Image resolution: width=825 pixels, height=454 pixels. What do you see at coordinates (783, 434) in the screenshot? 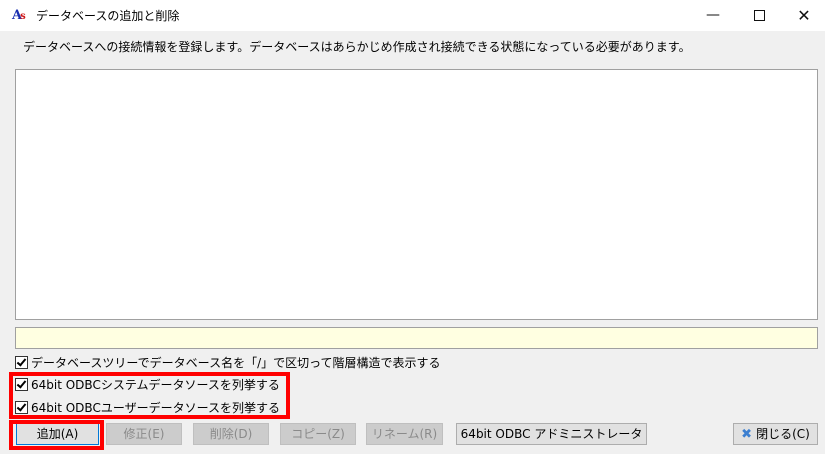
I see `close-button-label: 閉じる(C)` at bounding box center [783, 434].